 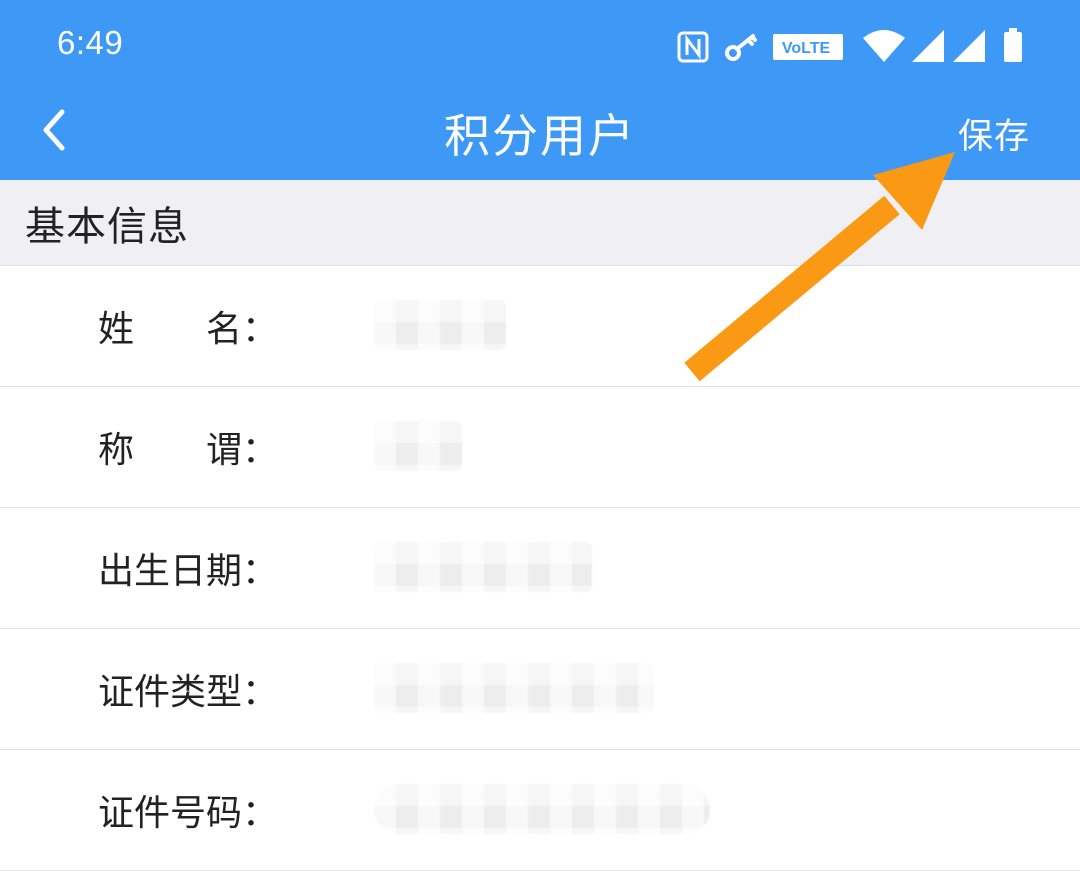 I want to click on signal-icon, so click(x=929, y=48).